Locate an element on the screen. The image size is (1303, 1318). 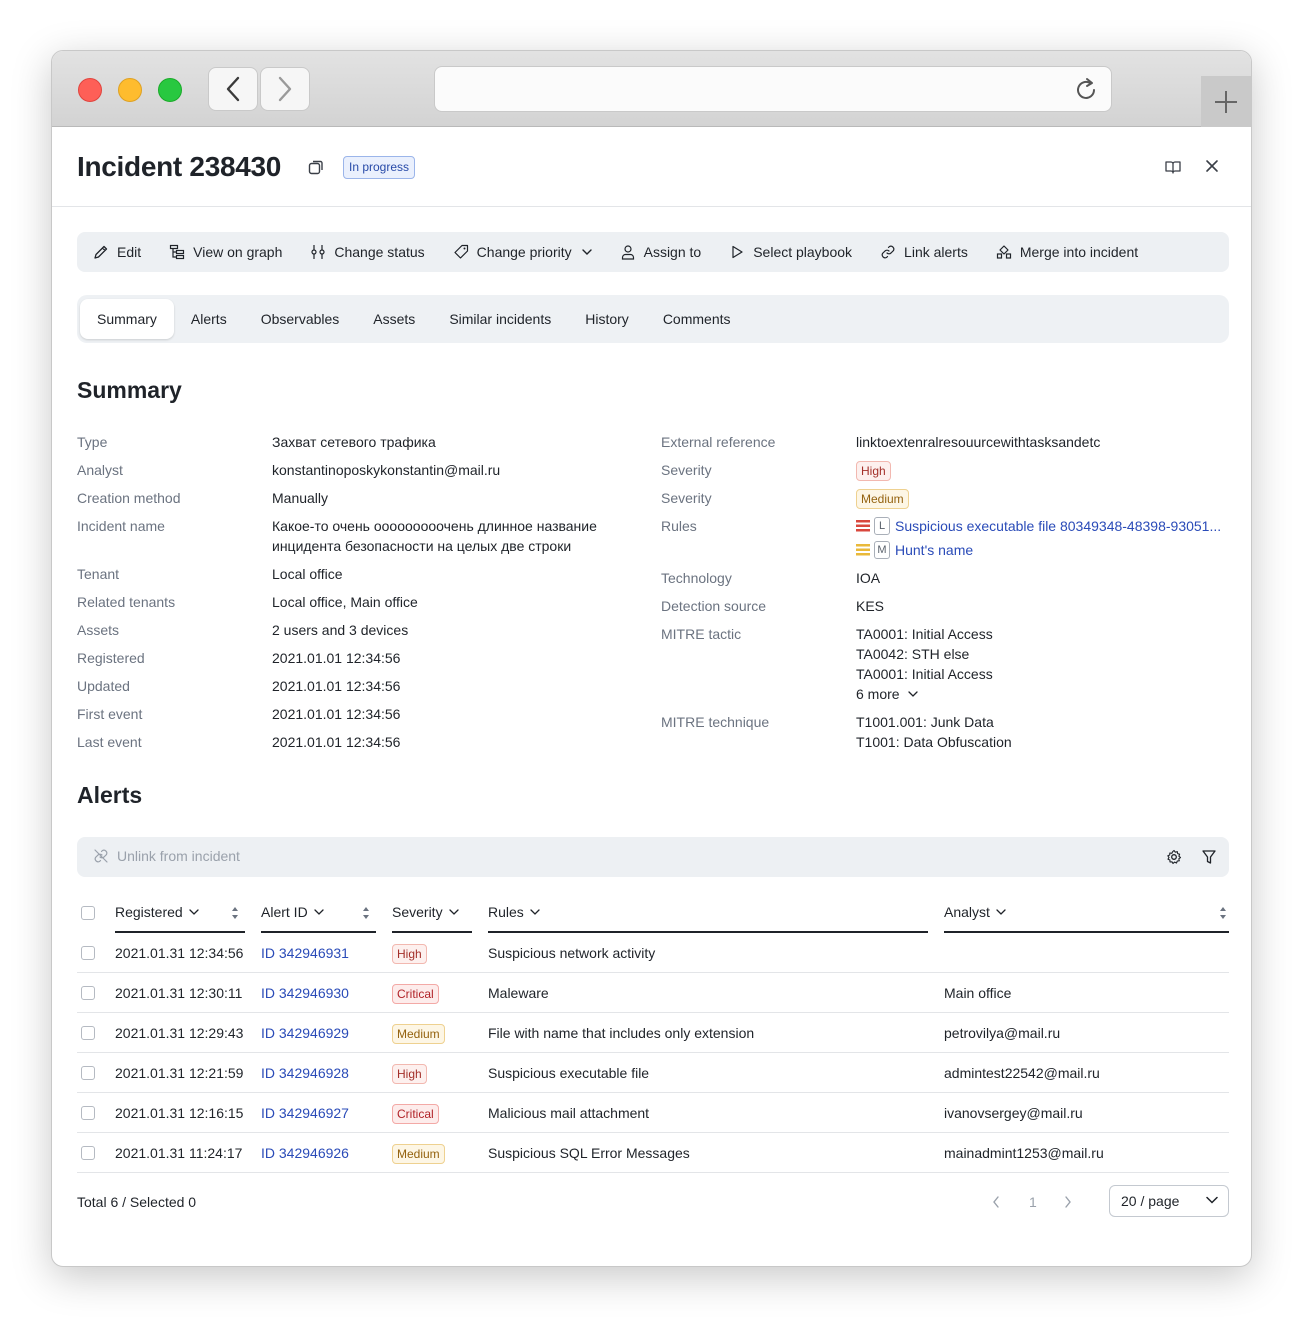
minimize-window-button is located at coordinates (130, 90).